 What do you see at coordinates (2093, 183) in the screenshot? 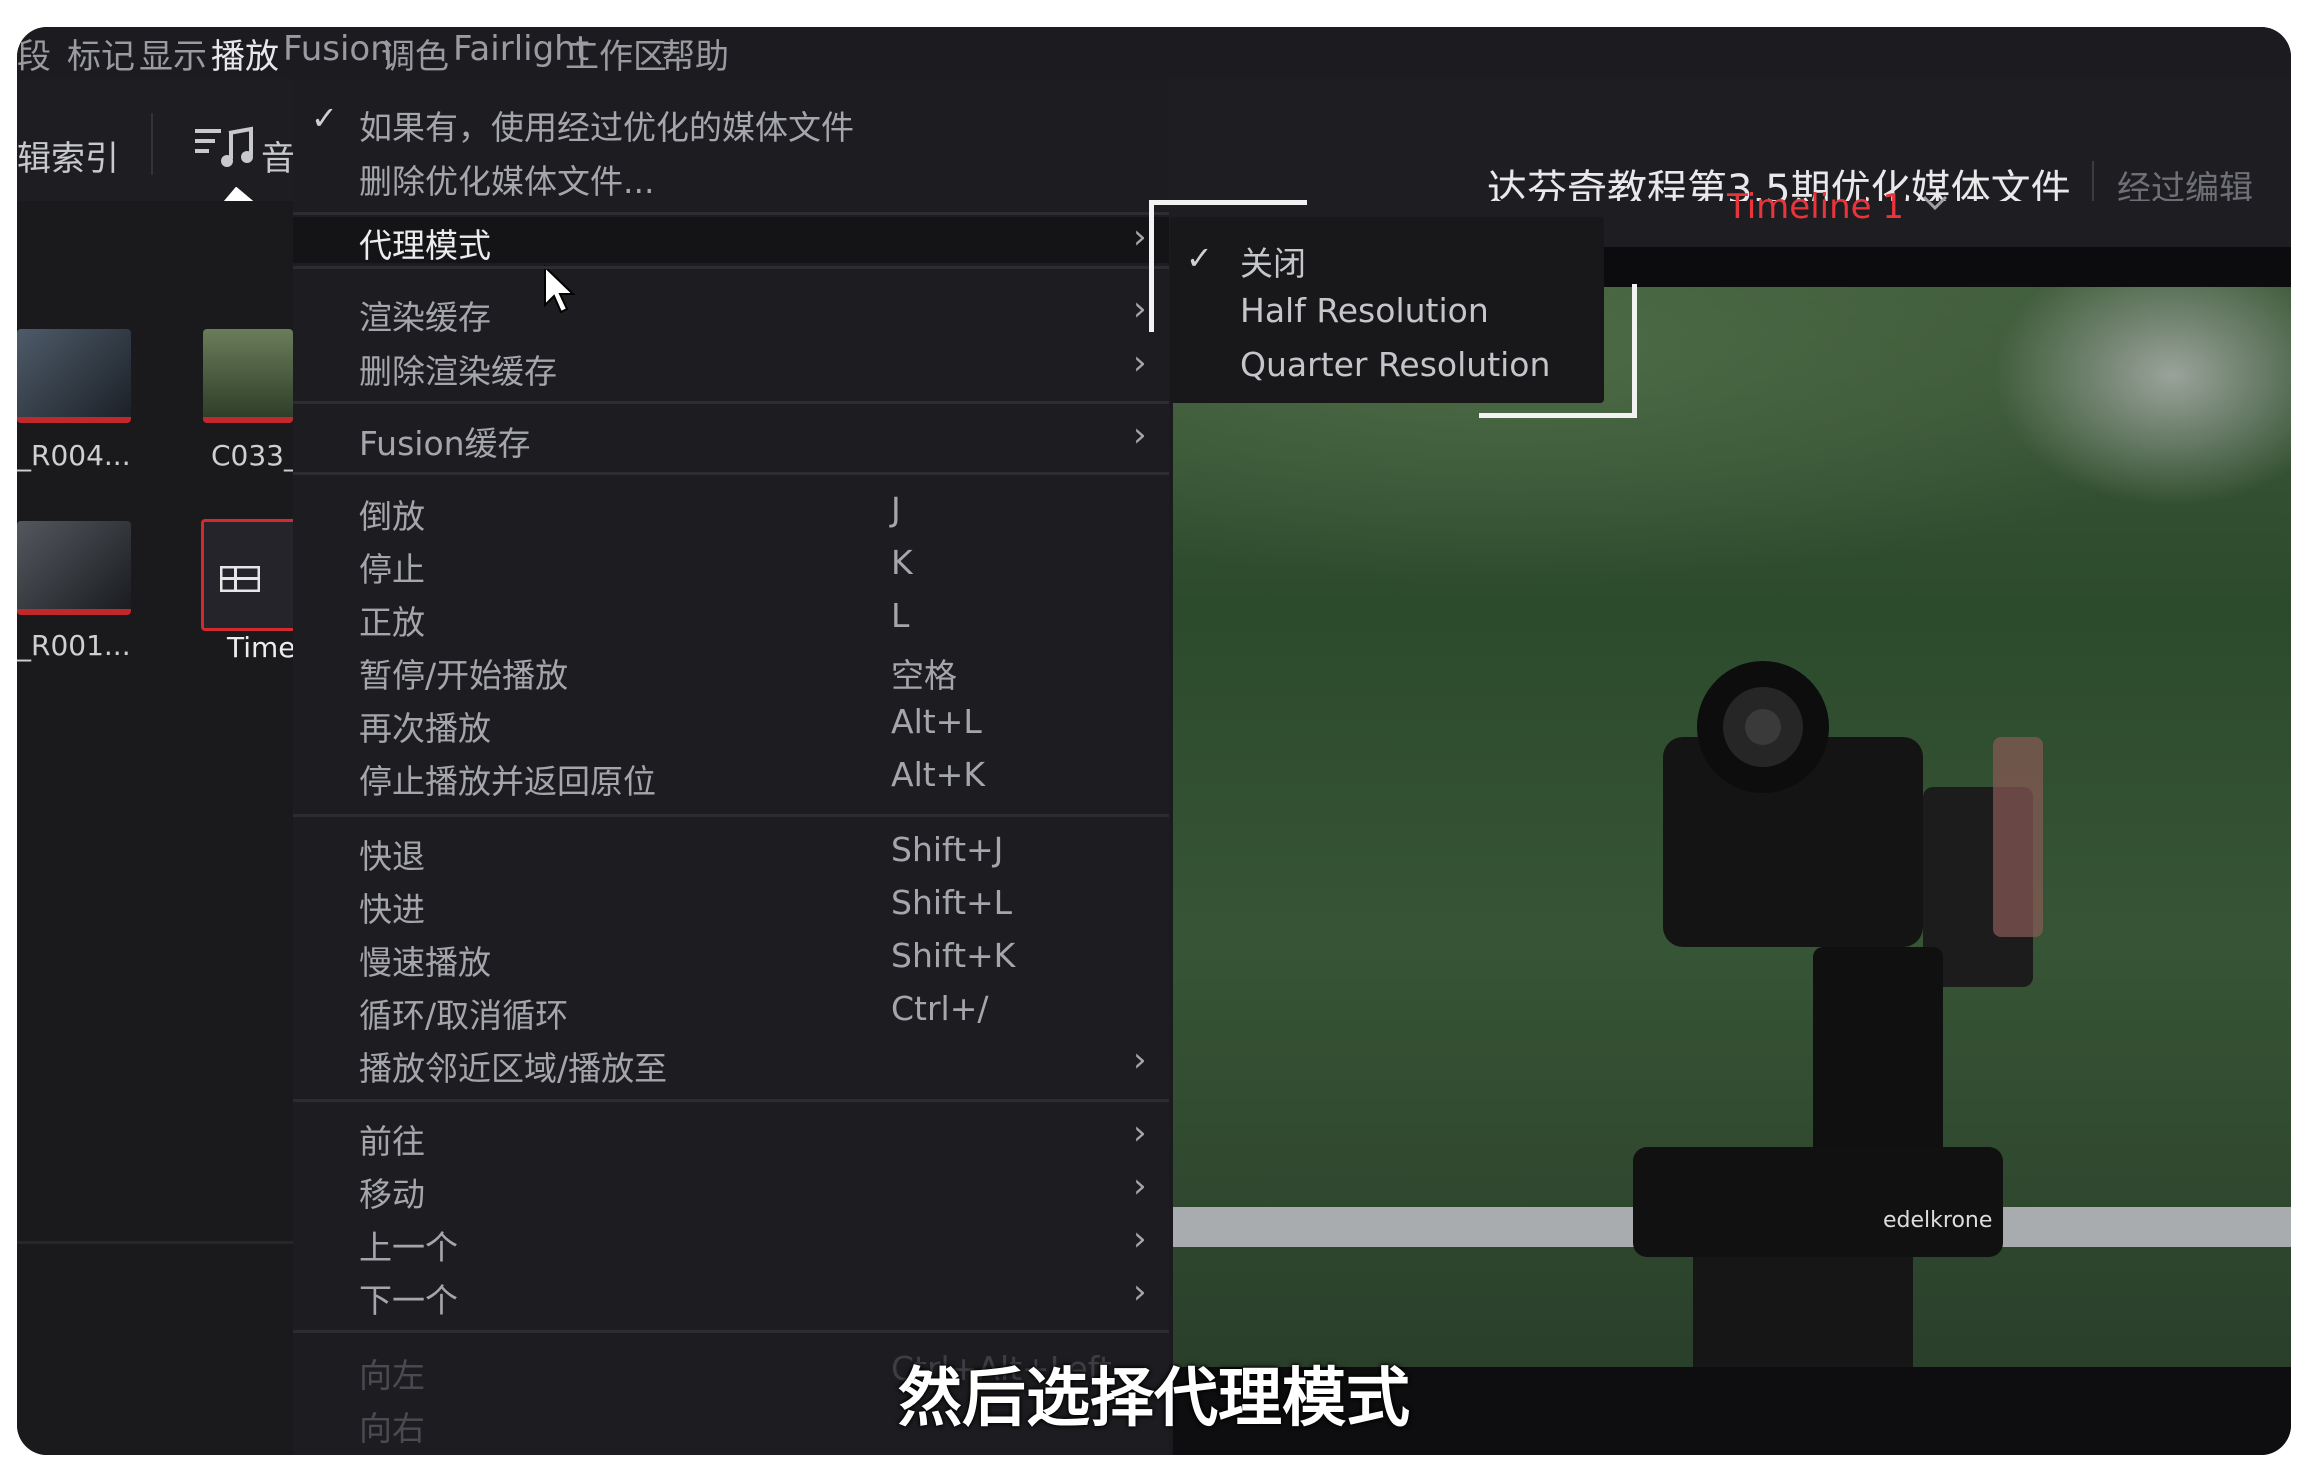
I see `title-divider` at bounding box center [2093, 183].